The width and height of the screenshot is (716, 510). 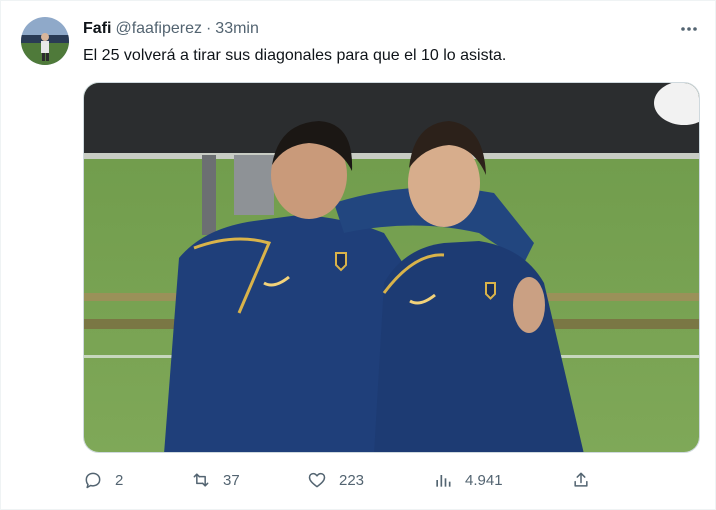 I want to click on reply-icon, so click(x=93, y=480).